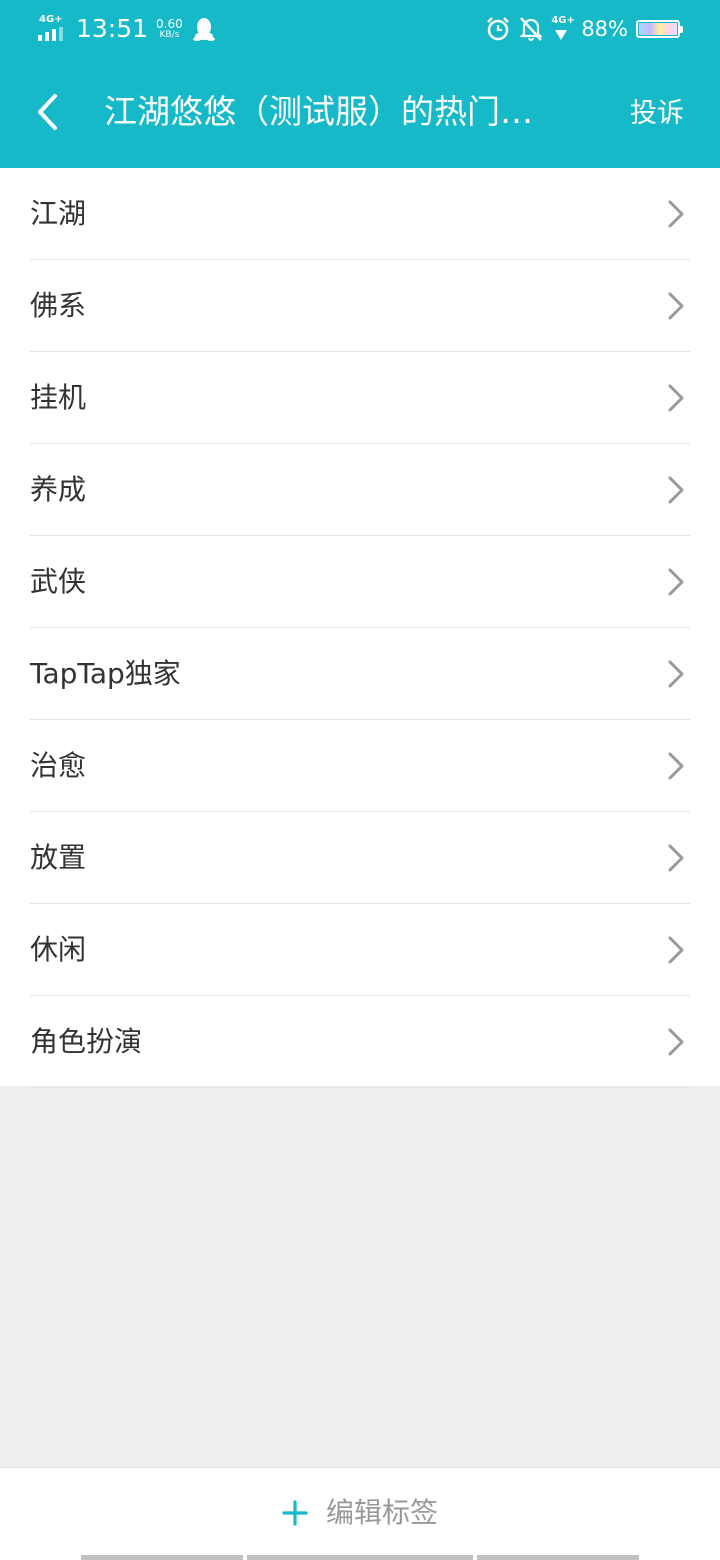 The width and height of the screenshot is (720, 1560). I want to click on chevron-left-icon, so click(47, 112).